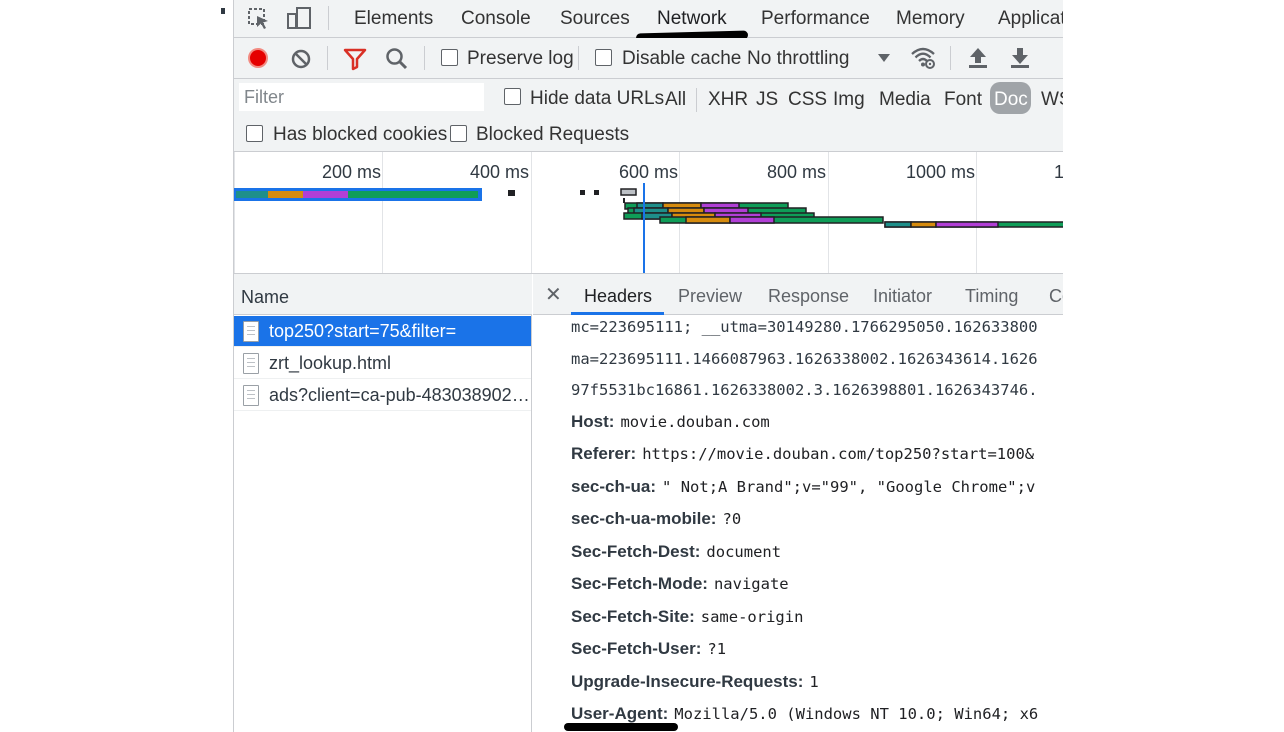 The image size is (1284, 732). I want to click on preserve-log-checkbox, so click(449, 57).